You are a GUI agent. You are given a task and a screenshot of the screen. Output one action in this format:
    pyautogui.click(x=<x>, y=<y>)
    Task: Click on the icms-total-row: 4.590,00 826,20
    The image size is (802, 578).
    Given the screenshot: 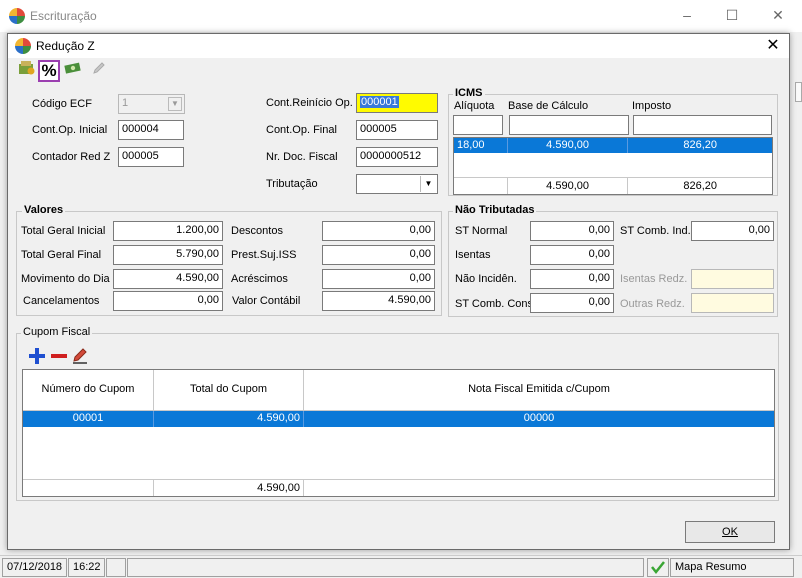 What is the action you would take?
    pyautogui.click(x=613, y=185)
    